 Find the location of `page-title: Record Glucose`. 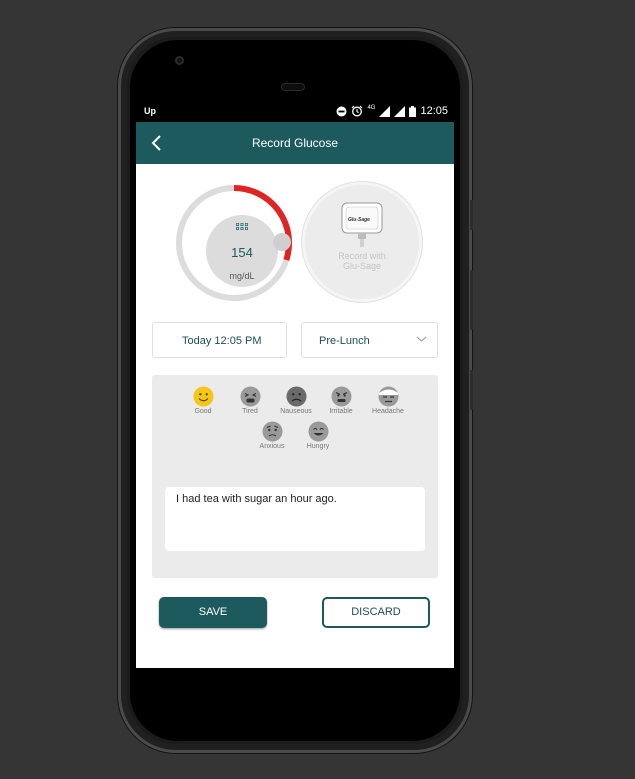

page-title: Record Glucose is located at coordinates (295, 143).